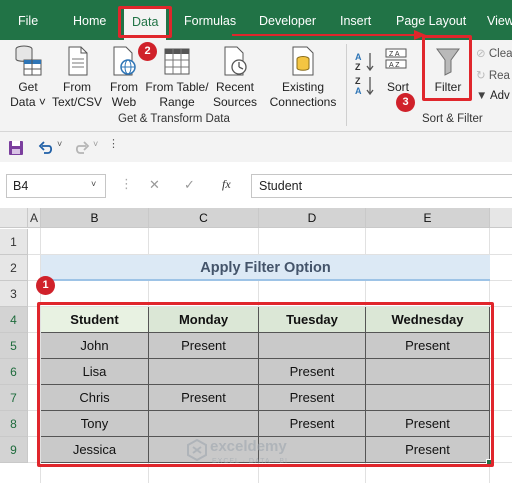 This screenshot has height=483, width=512. Describe the element at coordinates (77, 87) in the screenshot. I see `from-text-label-1: From` at that location.